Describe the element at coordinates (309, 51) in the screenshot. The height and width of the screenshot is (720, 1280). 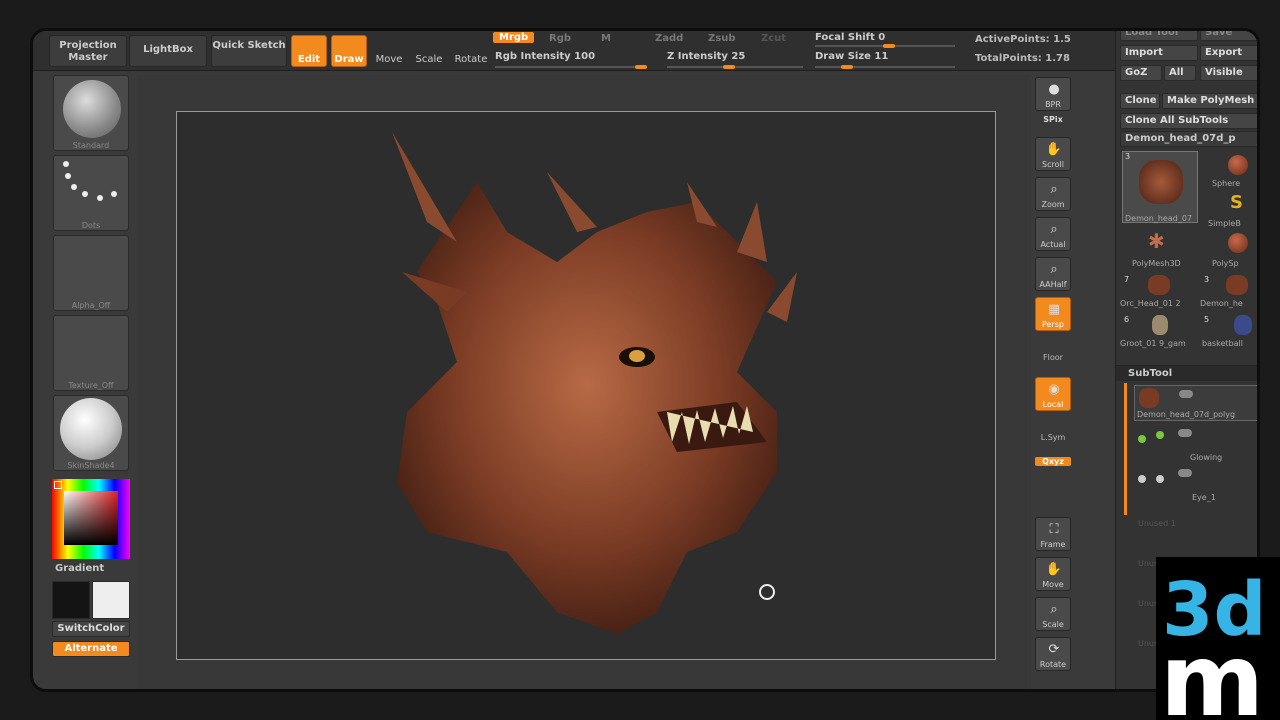
I see `edit-button: Edit` at that location.